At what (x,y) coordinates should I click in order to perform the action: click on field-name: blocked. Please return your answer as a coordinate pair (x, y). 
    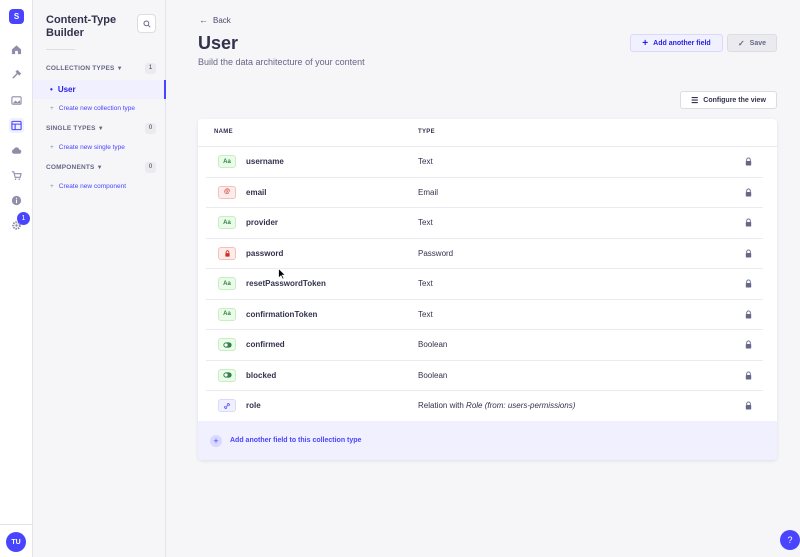
    Looking at the image, I should click on (261, 375).